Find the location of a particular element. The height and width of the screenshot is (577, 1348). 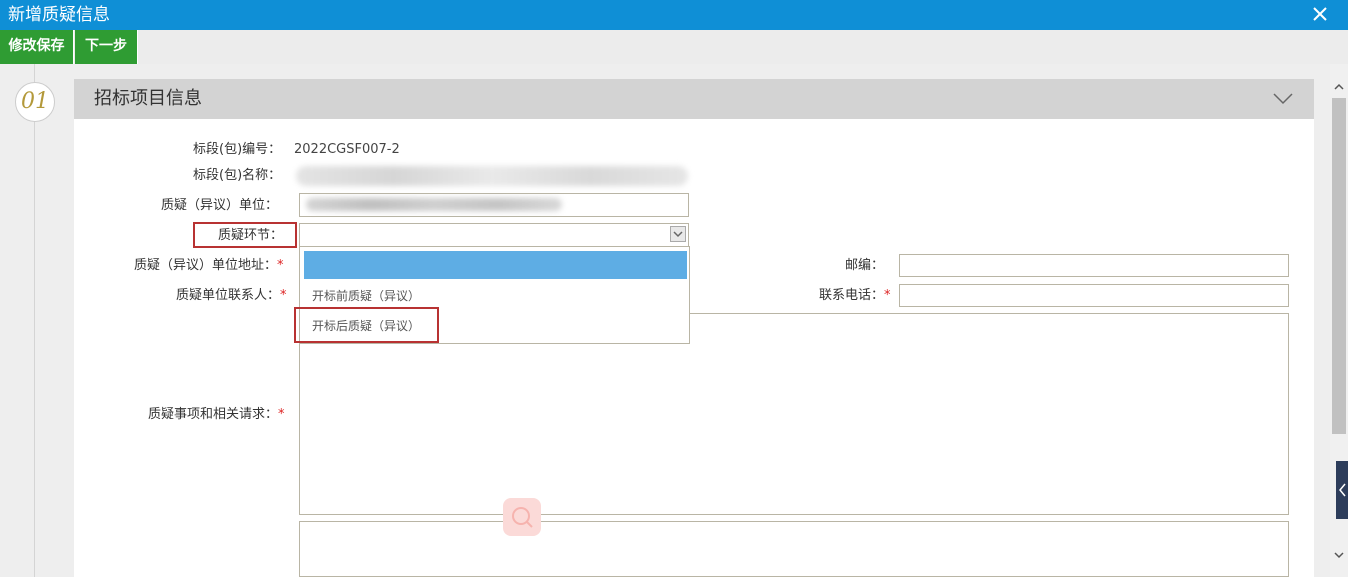

postcode-input is located at coordinates (1094, 265).